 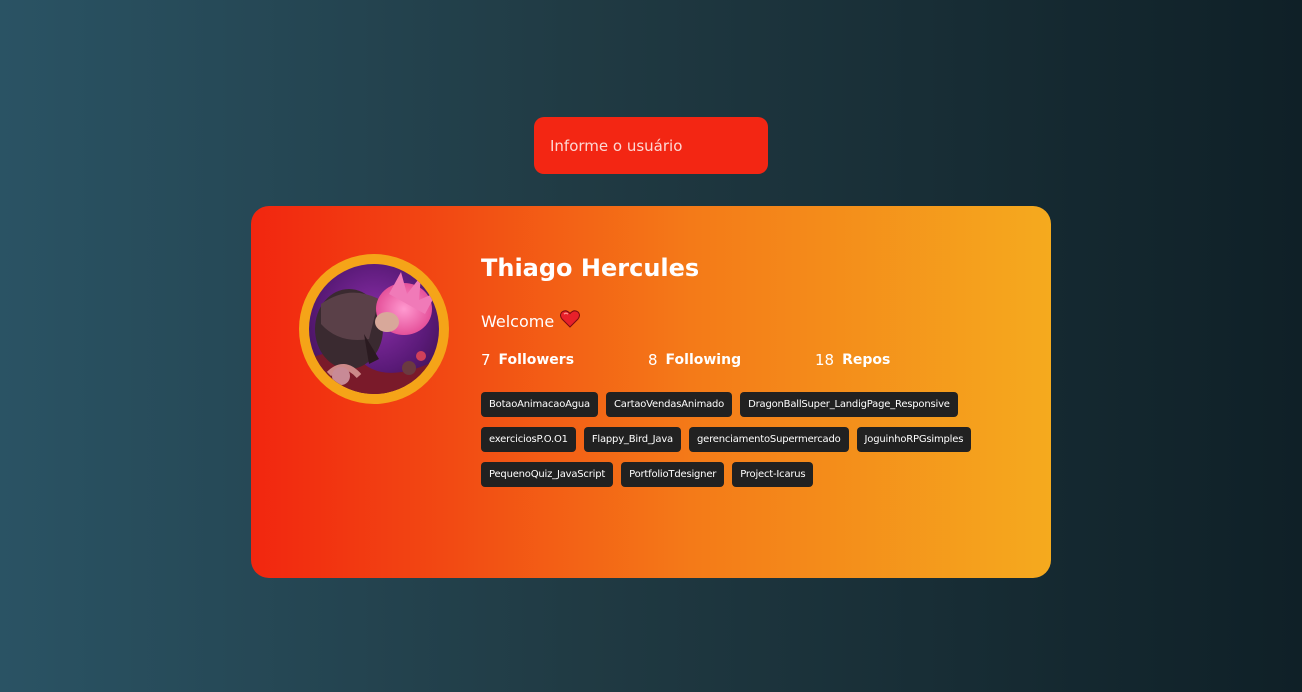 I want to click on repo-link: DragonBallSuper_LandigPage_Responsive, so click(x=849, y=404).